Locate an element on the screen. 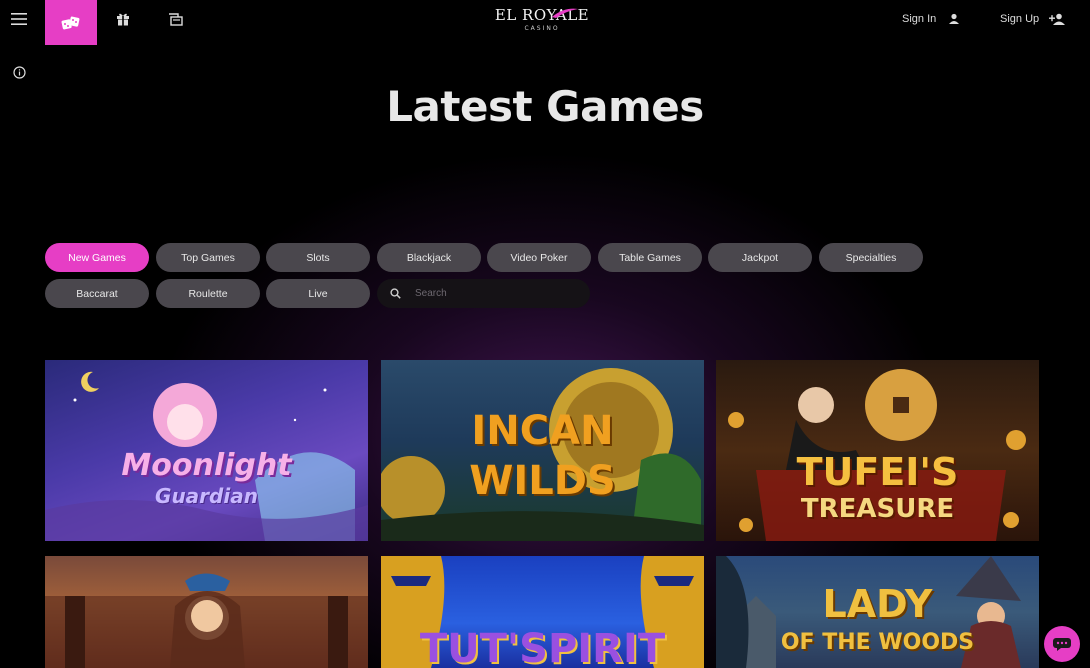 The height and width of the screenshot is (668, 1090). logo-subtext: CASINO is located at coordinates (542, 28).